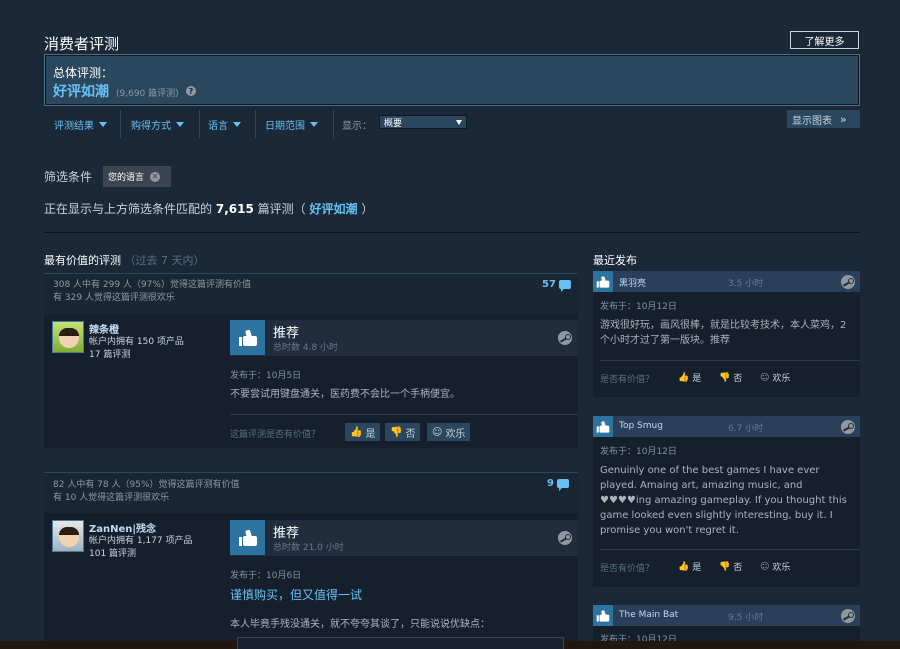 This screenshot has height=649, width=900. Describe the element at coordinates (641, 426) in the screenshot. I see `recent-author: Top Smug` at that location.